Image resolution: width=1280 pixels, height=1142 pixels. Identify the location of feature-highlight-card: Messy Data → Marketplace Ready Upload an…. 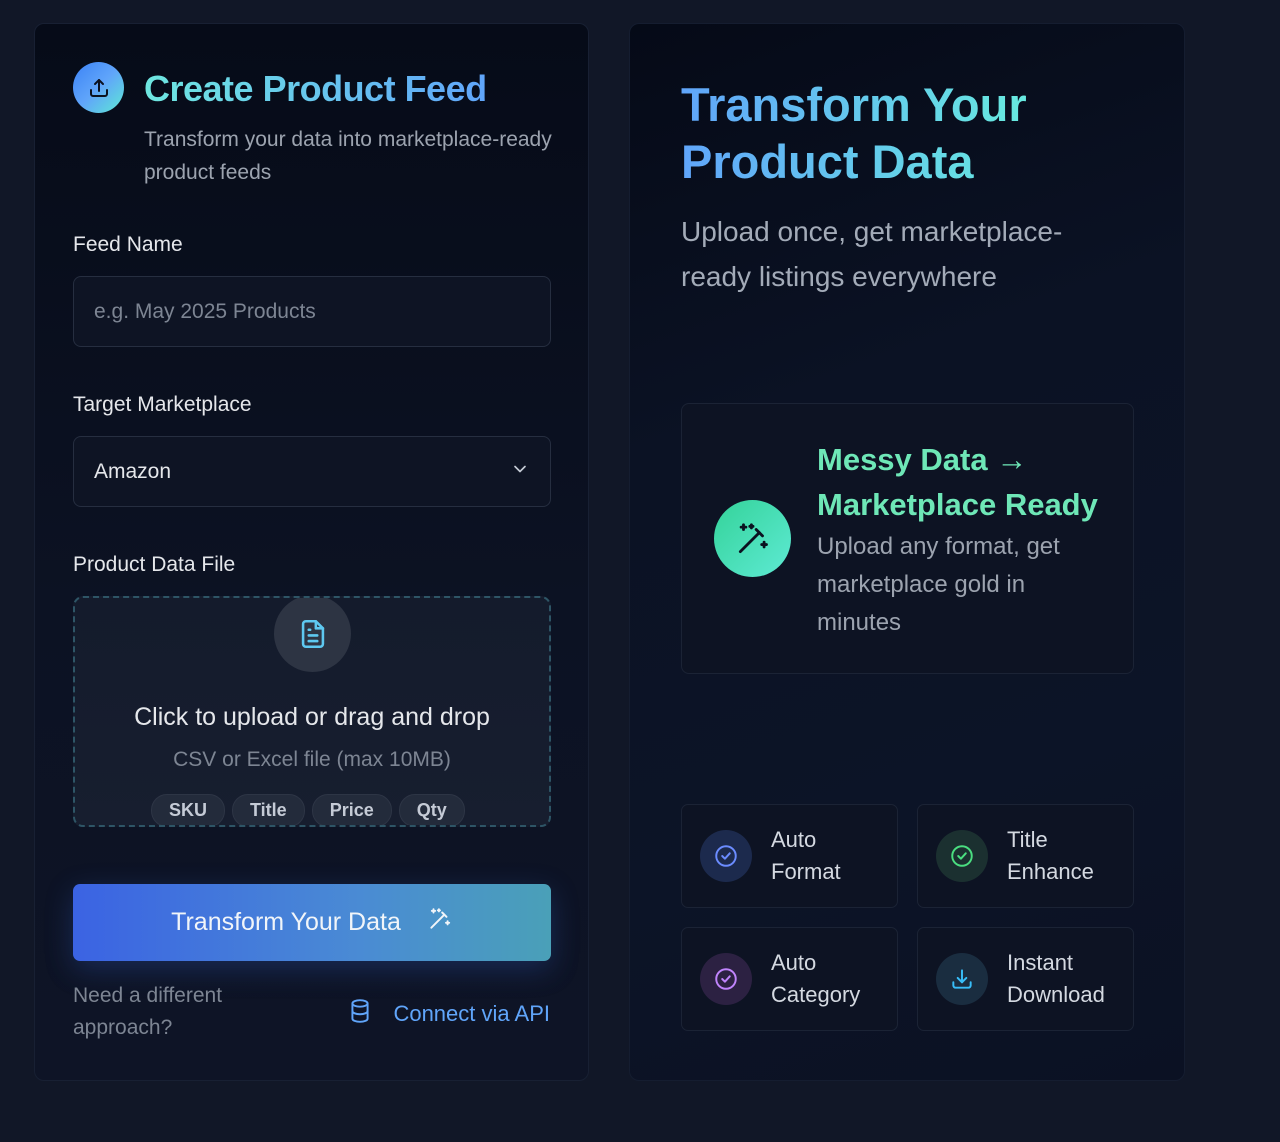
(907, 538).